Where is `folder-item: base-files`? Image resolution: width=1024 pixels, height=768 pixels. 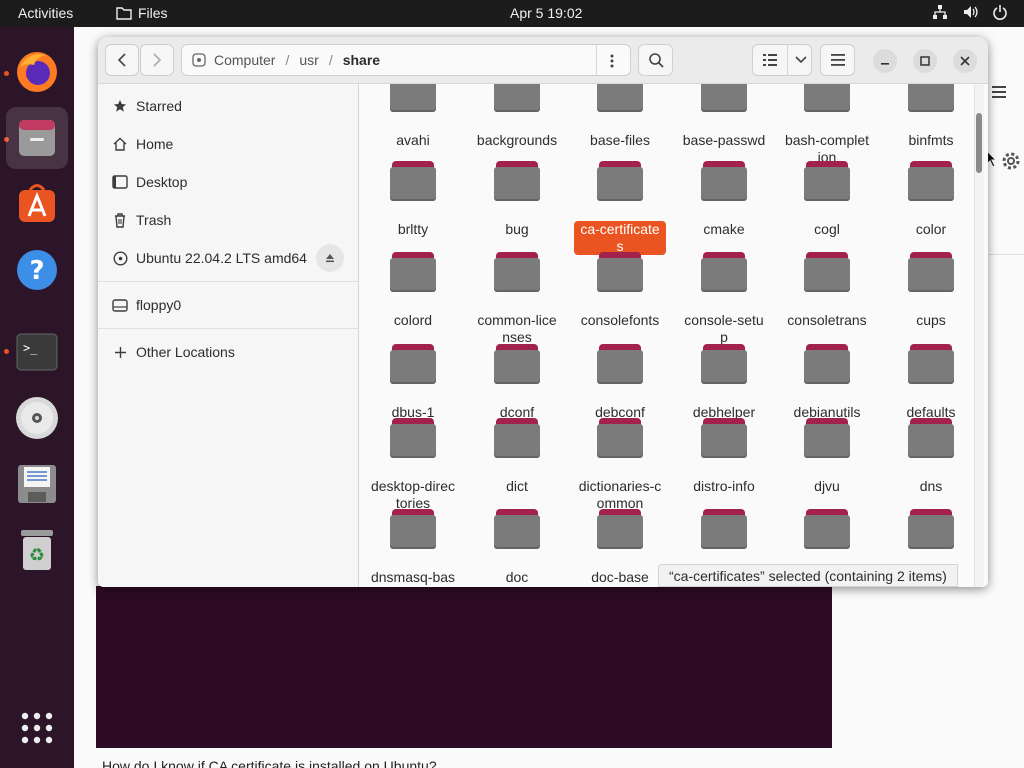
folder-item: base-files is located at coordinates (620, 116).